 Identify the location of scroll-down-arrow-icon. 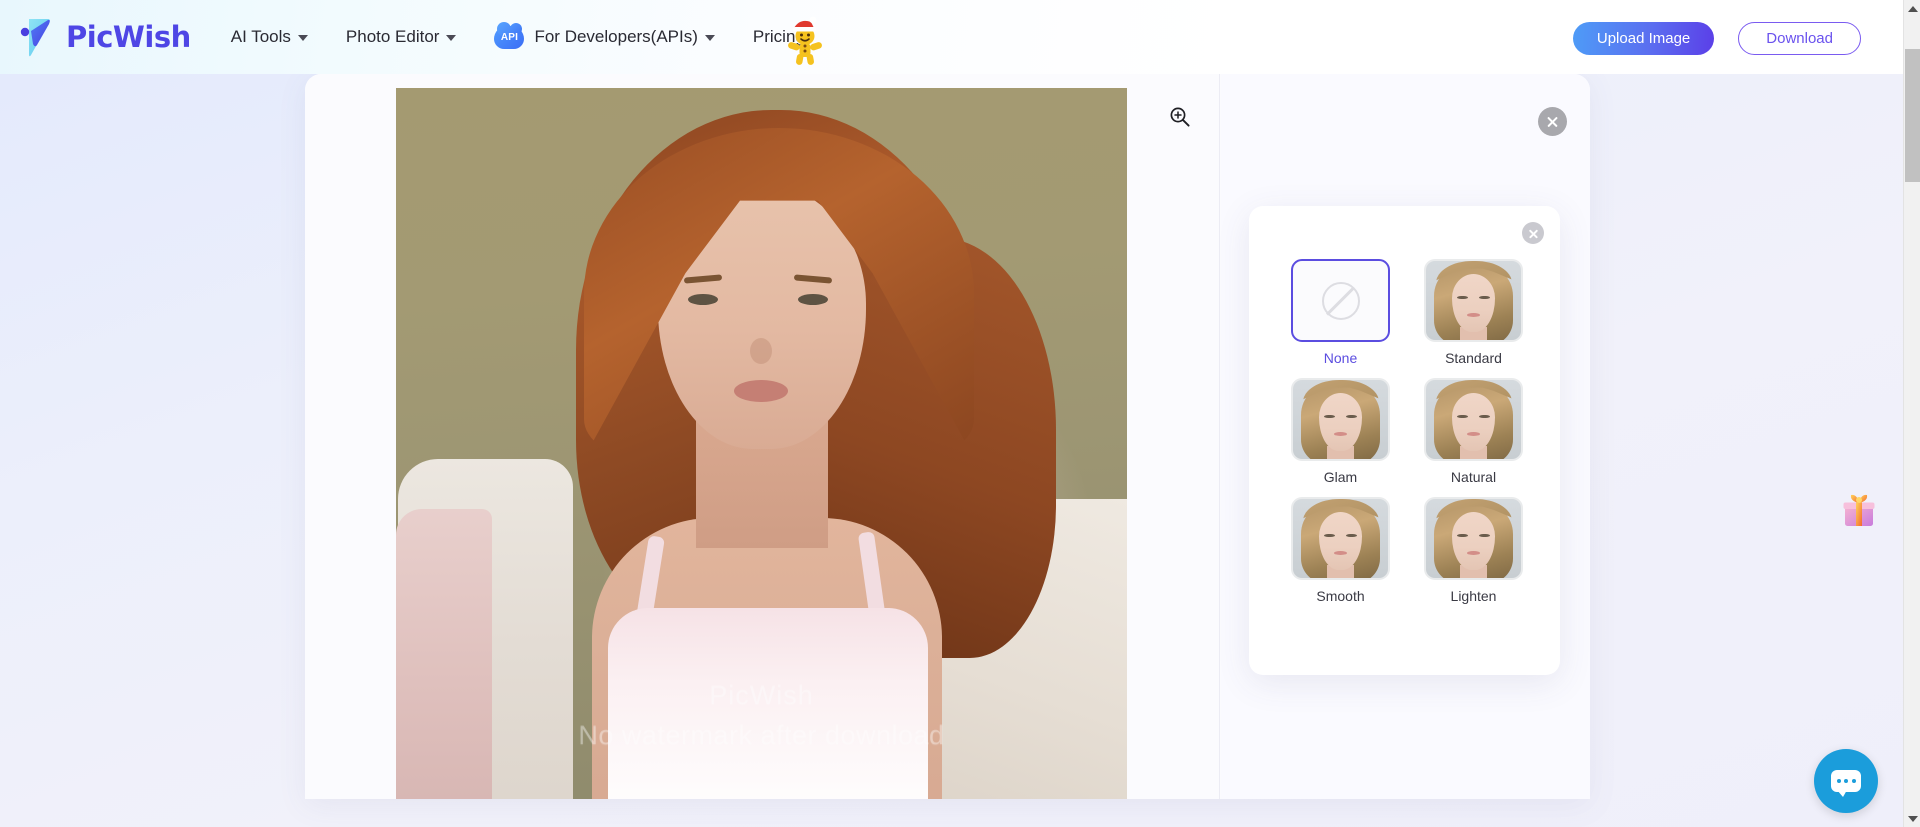
(1912, 818).